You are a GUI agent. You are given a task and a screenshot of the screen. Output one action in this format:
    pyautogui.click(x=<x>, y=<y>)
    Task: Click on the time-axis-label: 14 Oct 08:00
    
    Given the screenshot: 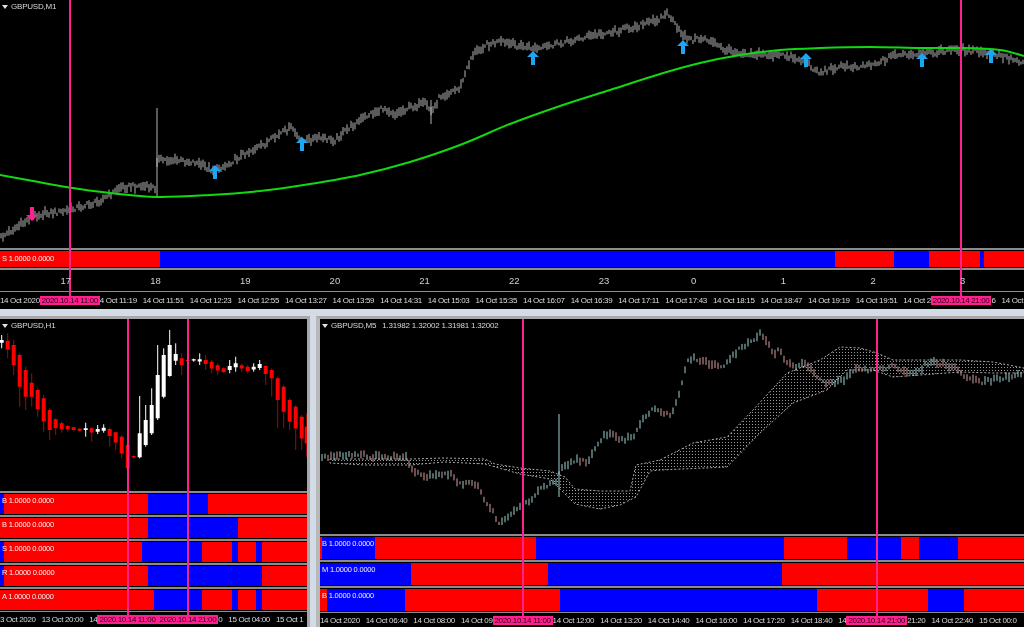 What is the action you would take?
    pyautogui.click(x=434, y=620)
    